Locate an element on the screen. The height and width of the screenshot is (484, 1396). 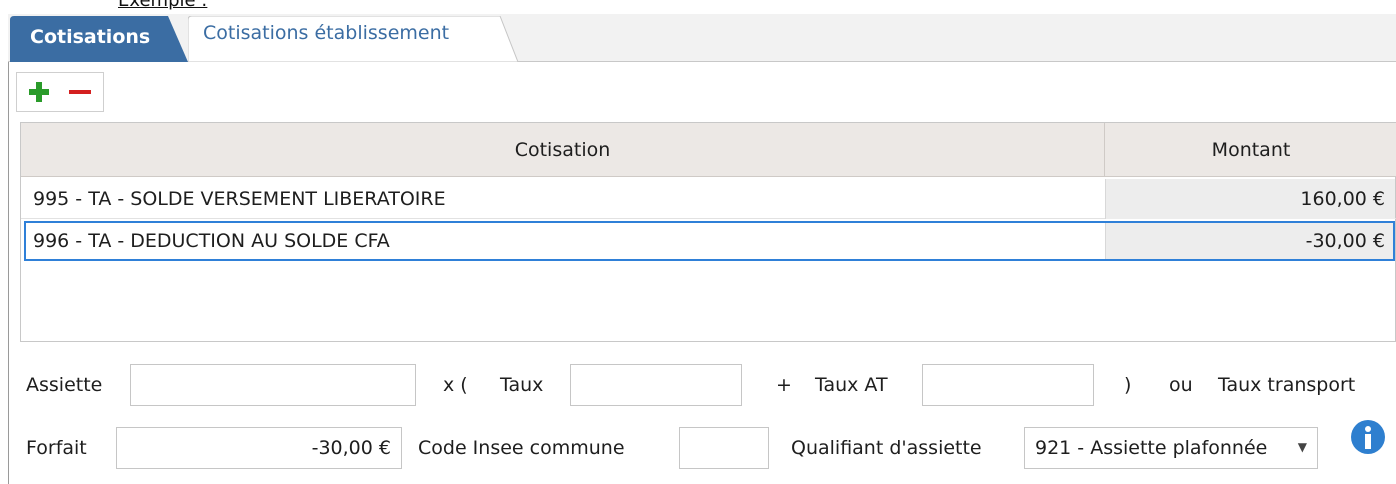
cell-cotisation: 995 - TA - SOLDE VERSEMENT LIBERATOIRE is located at coordinates (563, 199).